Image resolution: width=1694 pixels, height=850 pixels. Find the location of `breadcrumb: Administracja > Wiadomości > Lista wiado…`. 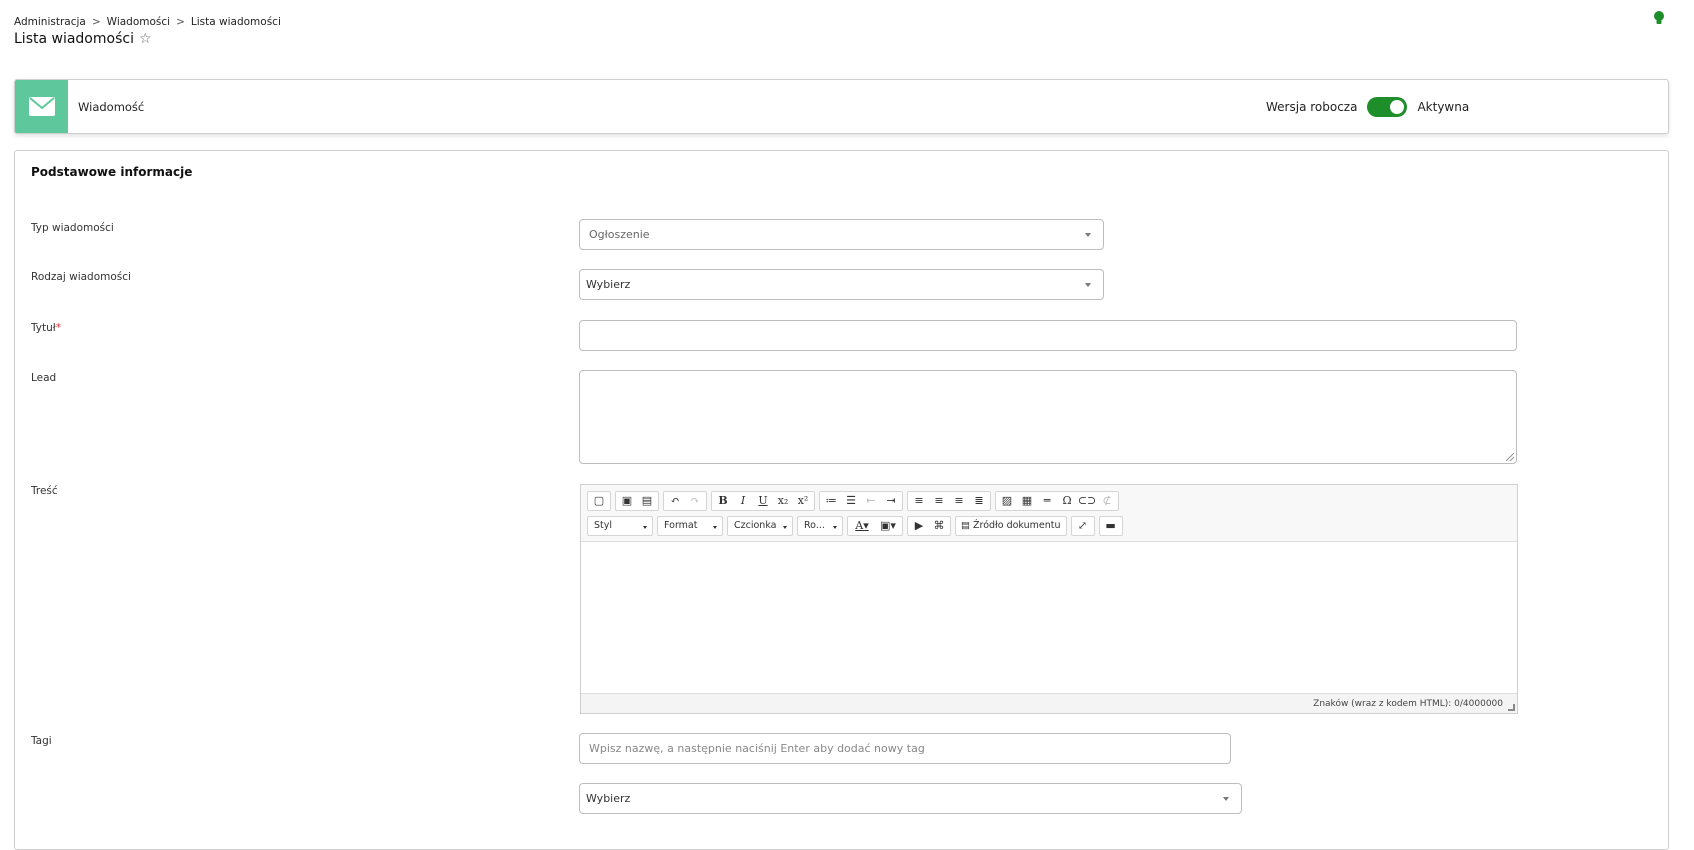

breadcrumb: Administracja > Wiadomości > Lista wiado… is located at coordinates (147, 22).